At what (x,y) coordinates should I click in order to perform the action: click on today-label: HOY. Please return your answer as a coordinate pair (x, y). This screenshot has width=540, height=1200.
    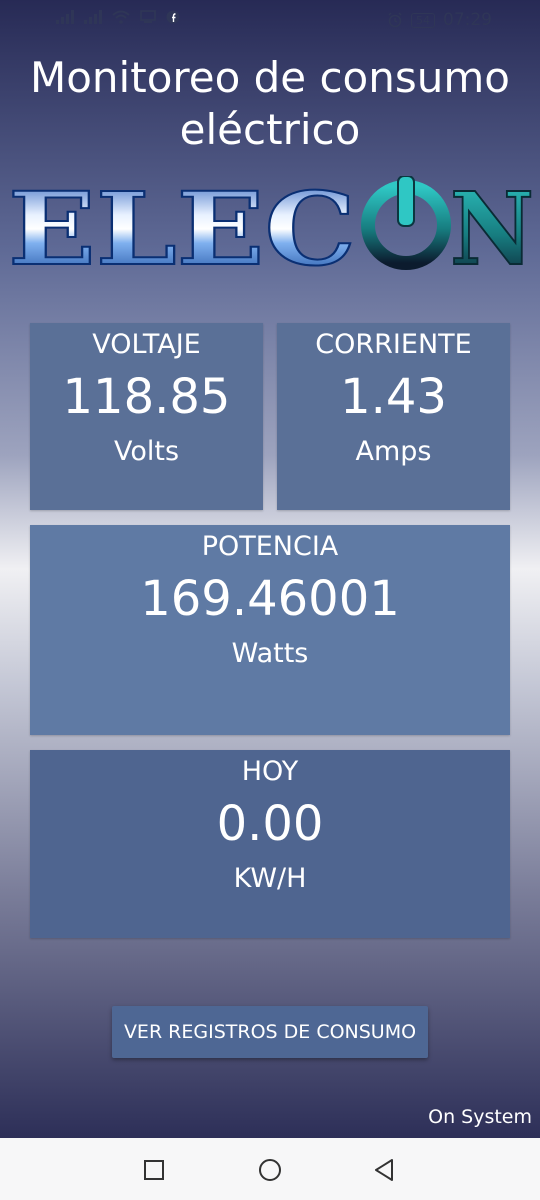
    Looking at the image, I should click on (270, 771).